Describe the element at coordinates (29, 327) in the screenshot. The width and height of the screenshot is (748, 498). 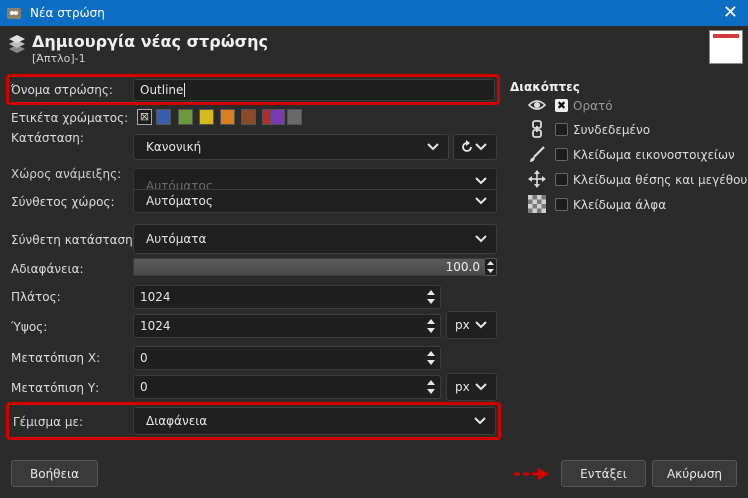
I see `height-label: Ύψος:` at that location.